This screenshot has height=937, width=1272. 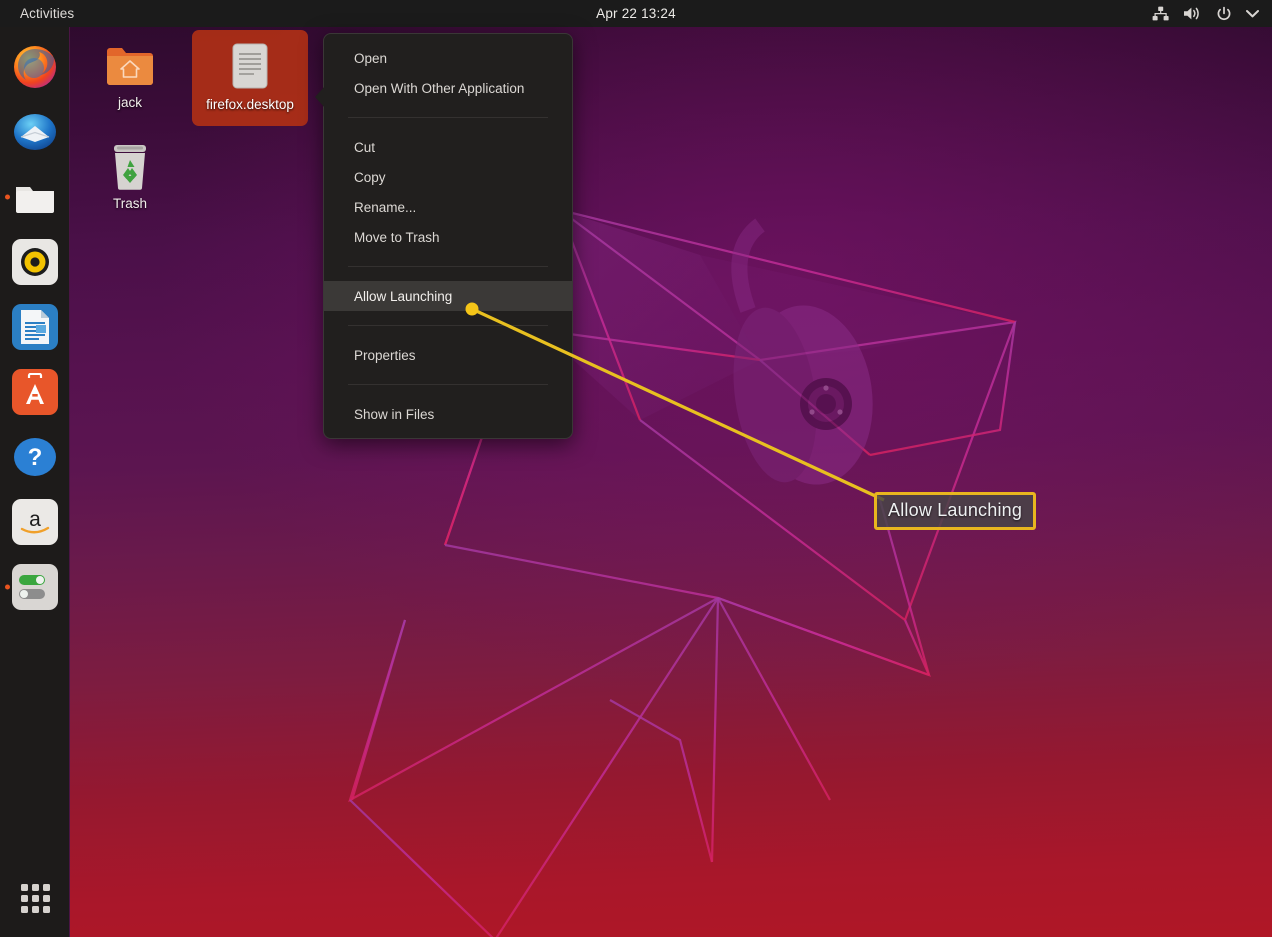 I want to click on dock-item-rhythmbox, so click(x=35, y=261).